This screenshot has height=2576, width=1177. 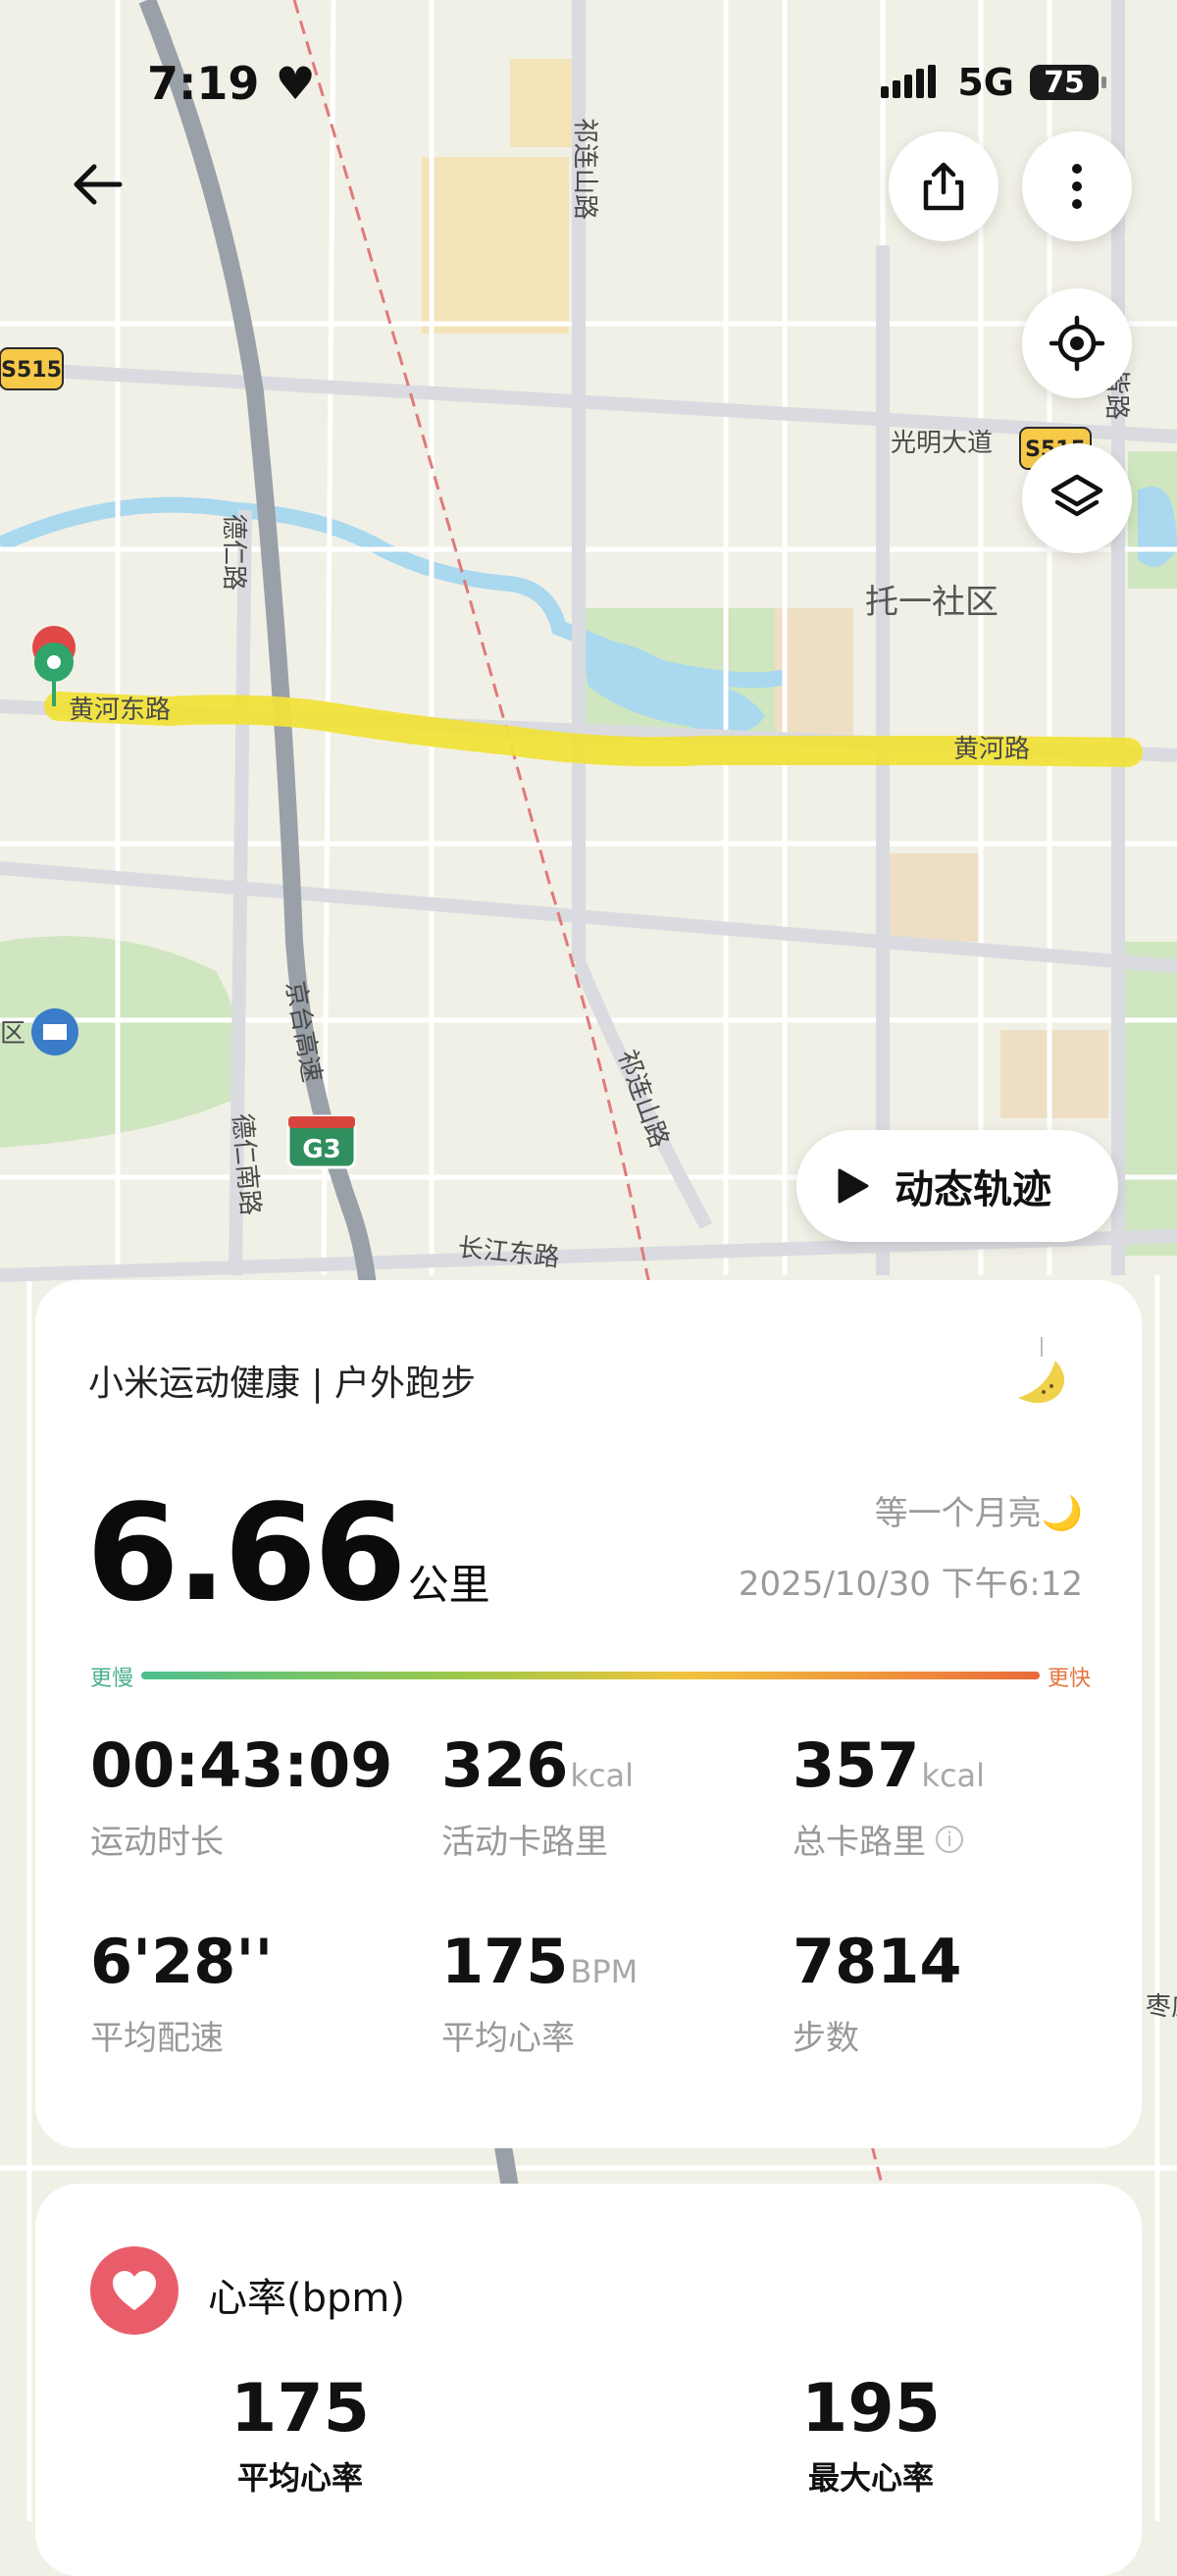 What do you see at coordinates (538, 1795) in the screenshot?
I see `metric-active-calories: 326kcal 活动卡路里` at bounding box center [538, 1795].